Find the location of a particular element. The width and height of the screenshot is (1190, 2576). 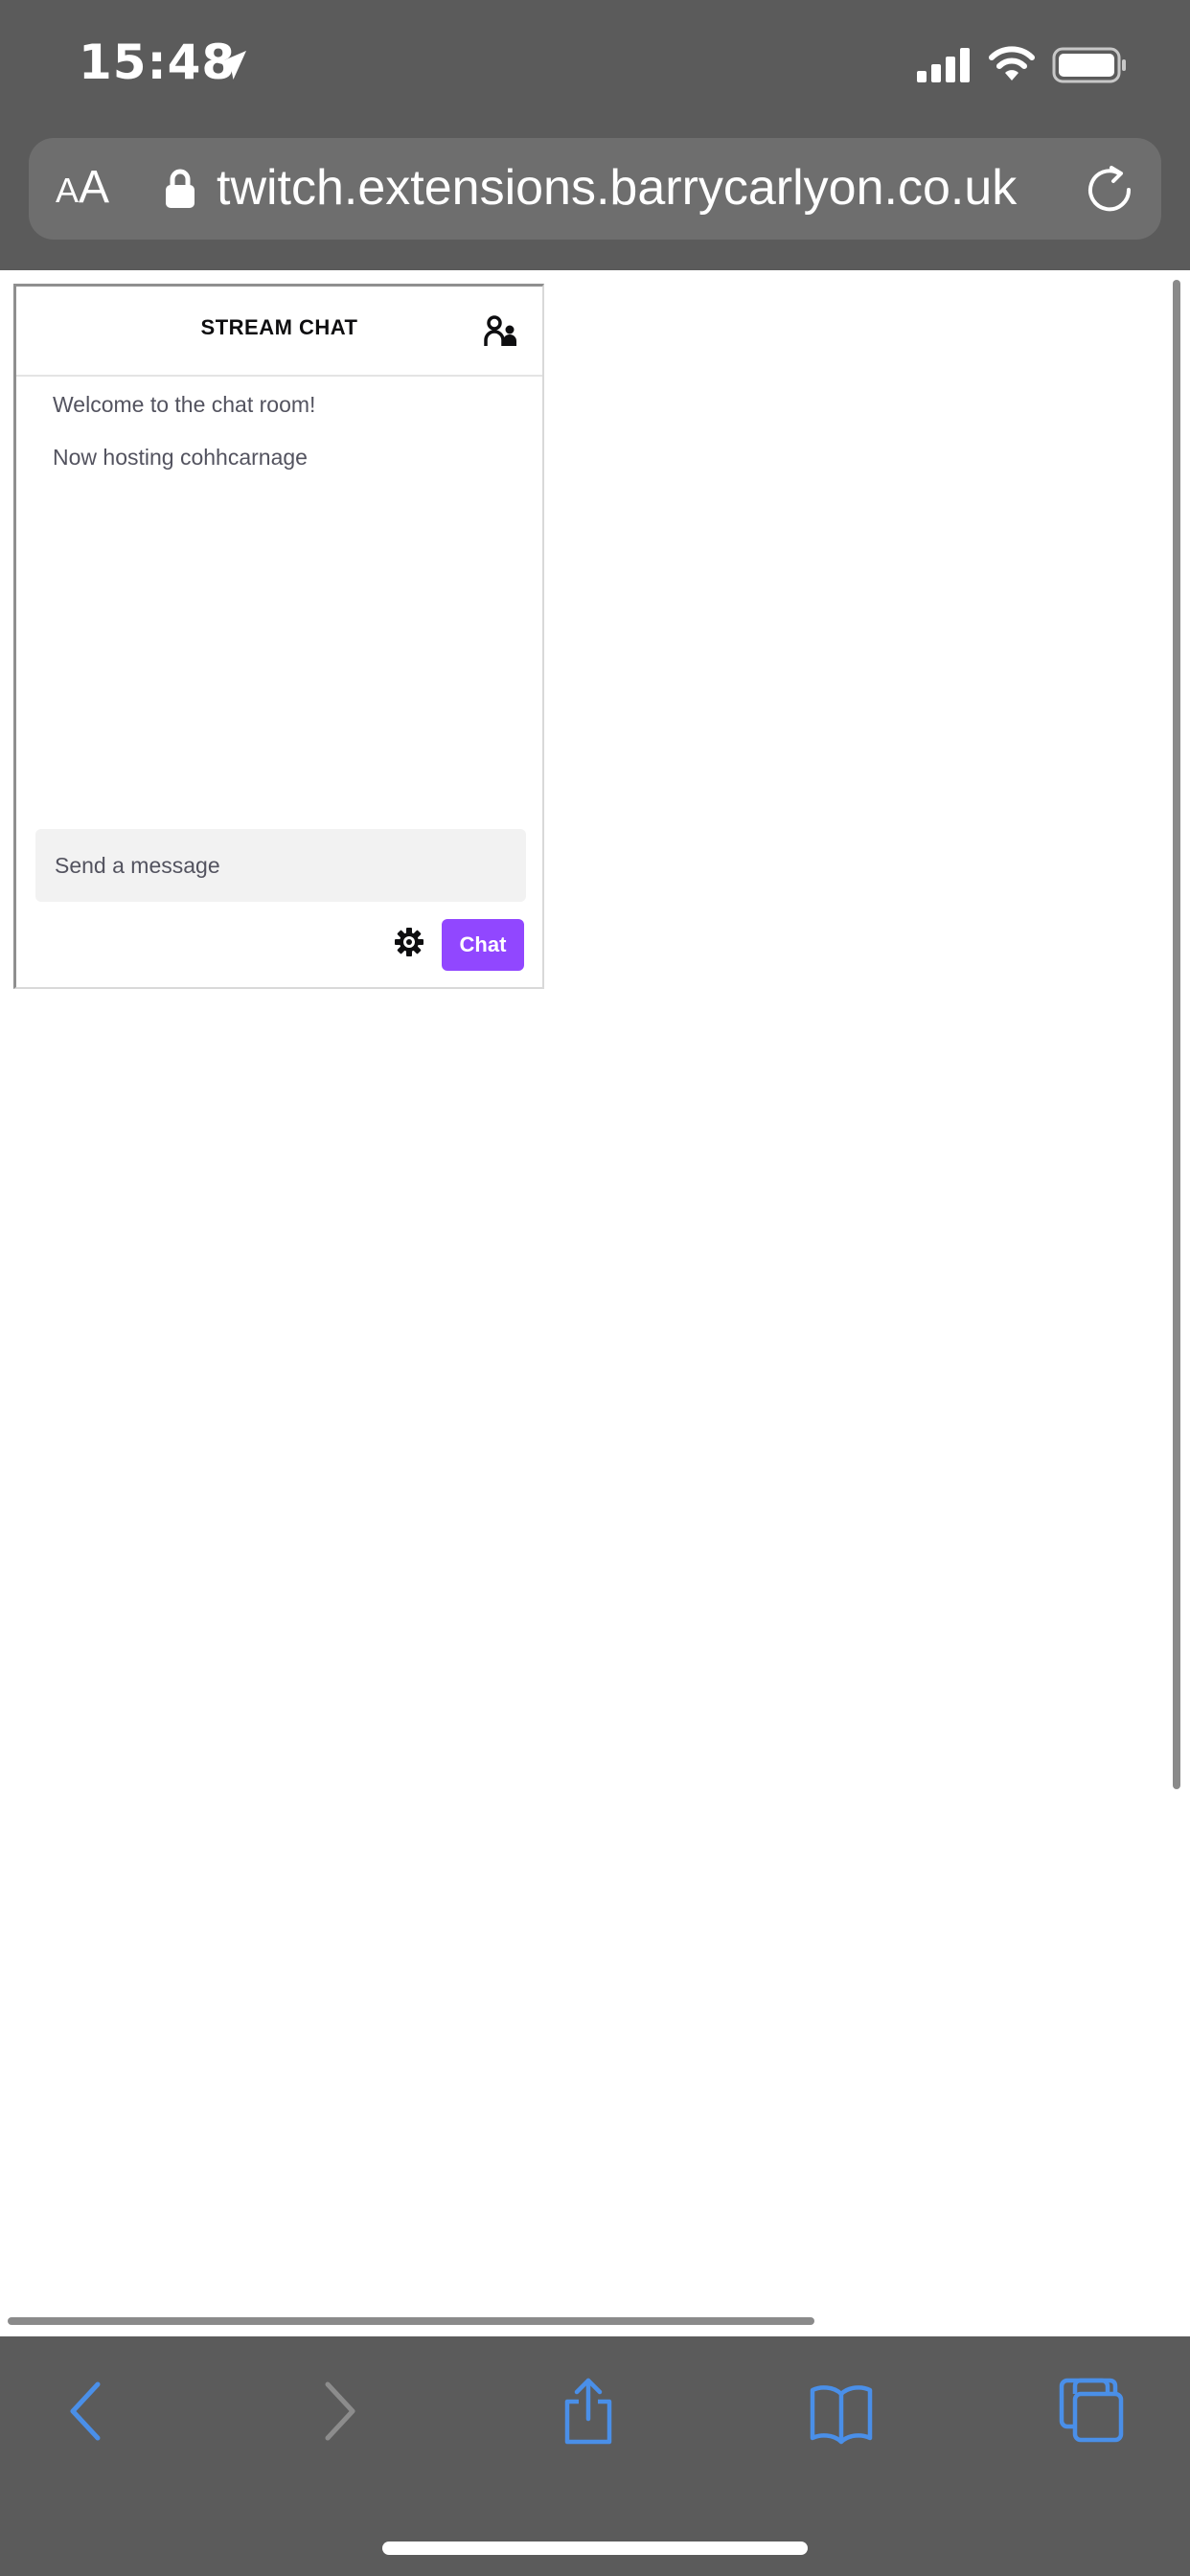

horizontal-scrollbar is located at coordinates (411, 2321).